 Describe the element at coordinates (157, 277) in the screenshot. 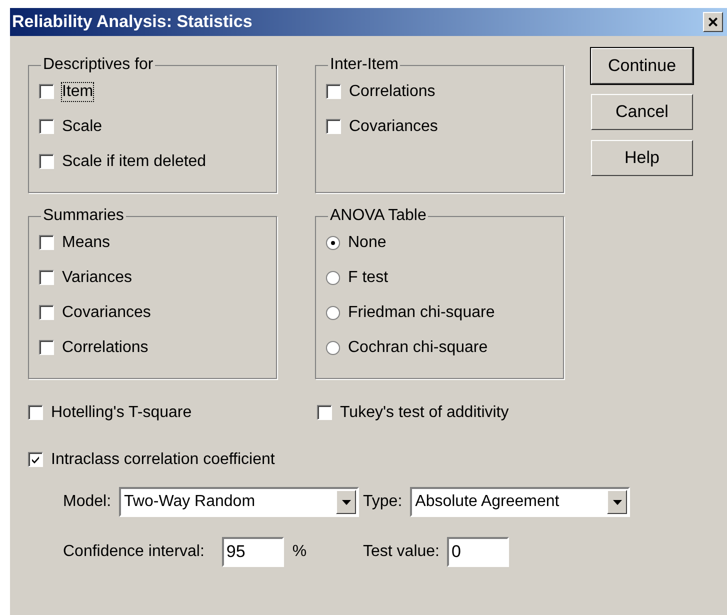

I see `checkbox-option: Variances` at that location.